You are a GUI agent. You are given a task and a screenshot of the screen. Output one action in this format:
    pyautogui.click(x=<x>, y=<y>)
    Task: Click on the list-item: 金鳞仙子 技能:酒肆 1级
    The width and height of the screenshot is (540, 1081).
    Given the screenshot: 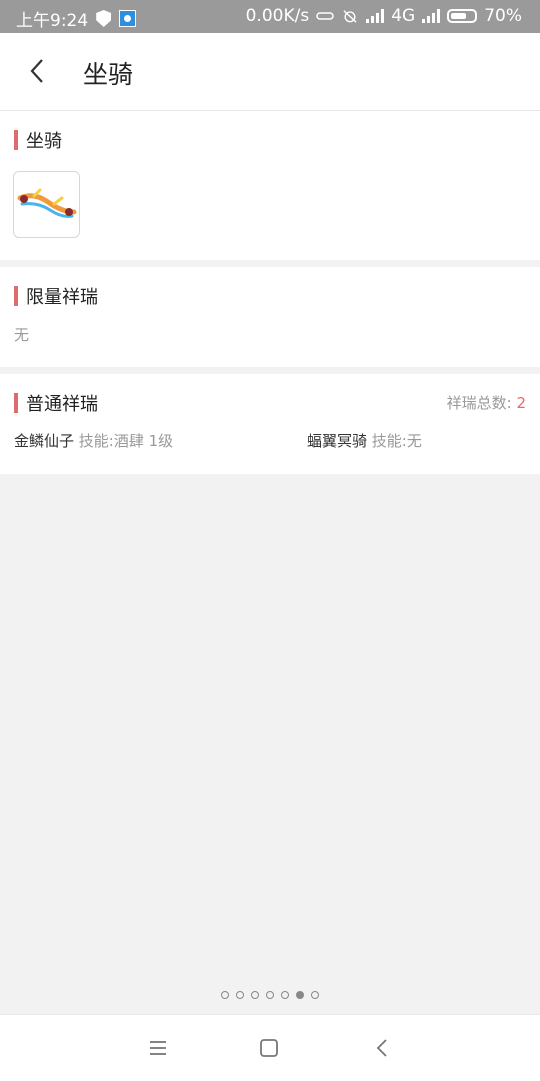 What is the action you would take?
    pyautogui.click(x=93, y=440)
    